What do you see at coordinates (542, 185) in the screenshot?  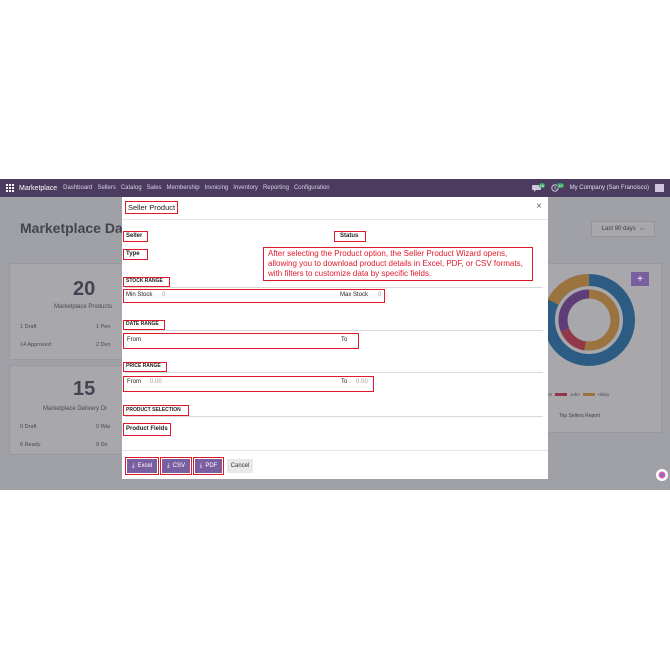 I see `chat-badge: 16` at bounding box center [542, 185].